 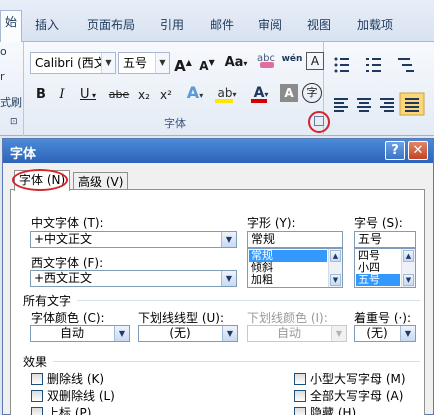 I want to click on phonetic-guide-button: wén, so click(x=292, y=59).